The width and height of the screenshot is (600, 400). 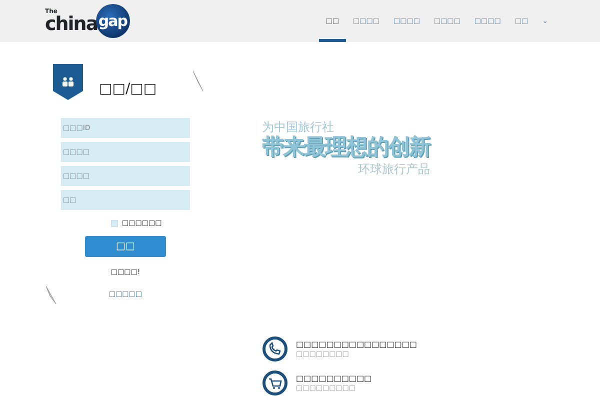 What do you see at coordinates (334, 379) in the screenshot?
I see `feature-title: □□□□□□□□□□` at bounding box center [334, 379].